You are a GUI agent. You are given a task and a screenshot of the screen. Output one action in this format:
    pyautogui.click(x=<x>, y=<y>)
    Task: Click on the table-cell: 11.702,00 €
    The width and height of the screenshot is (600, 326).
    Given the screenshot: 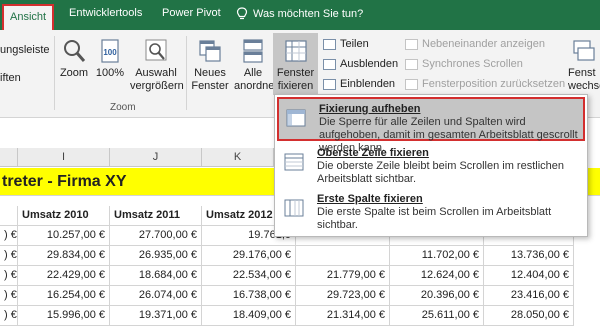 What is the action you would take?
    pyautogui.click(x=437, y=256)
    